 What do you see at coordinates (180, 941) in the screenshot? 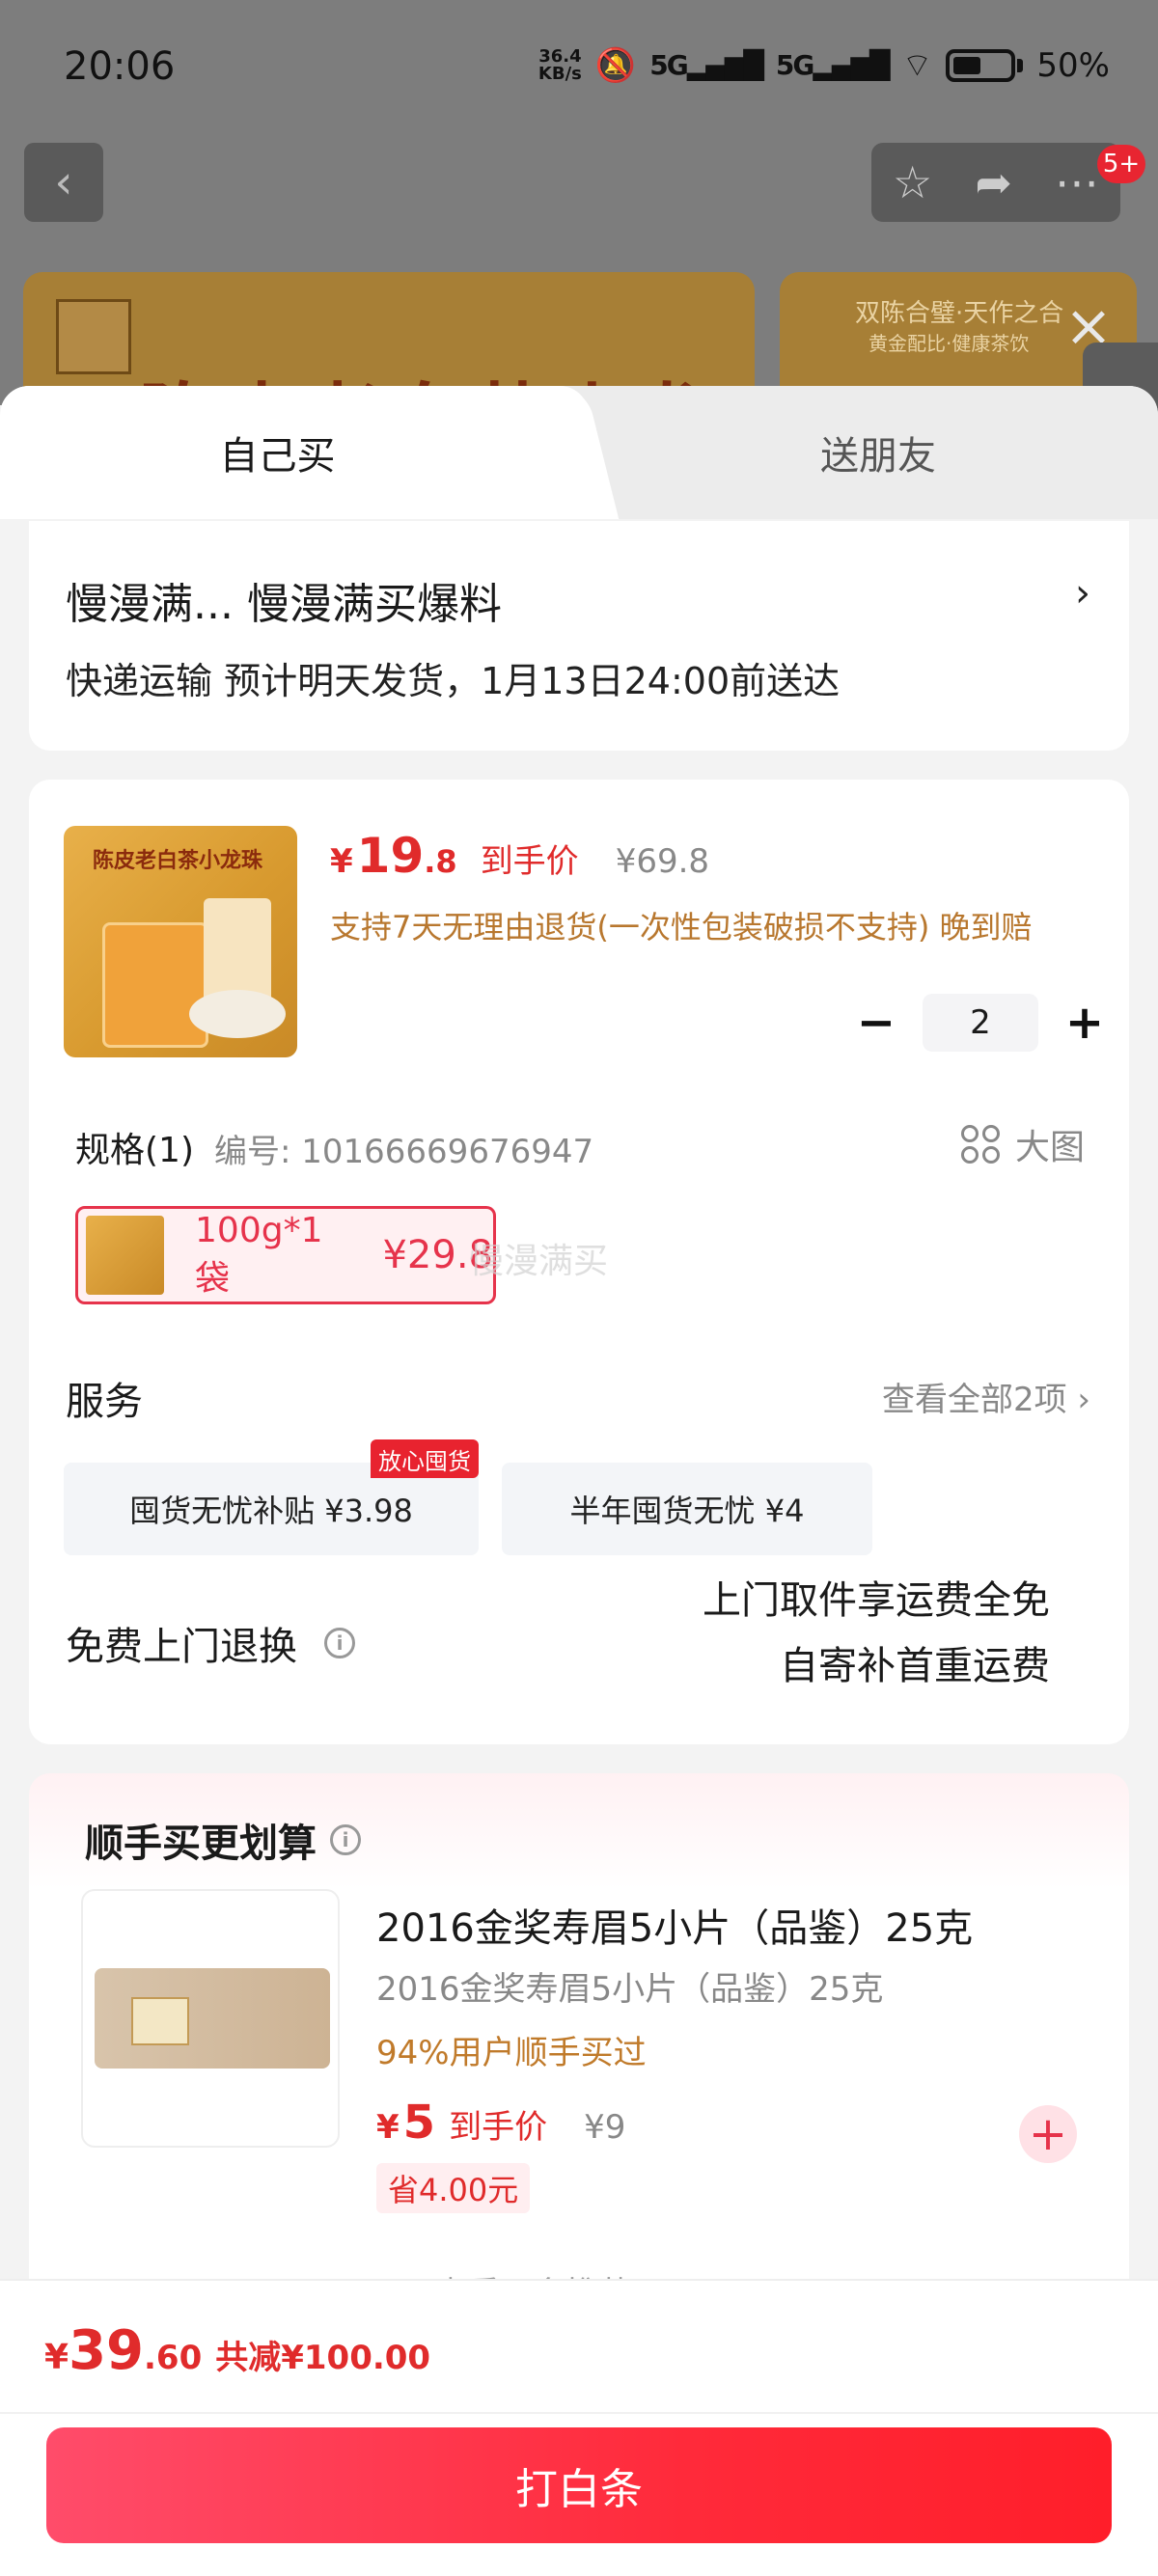
I see `product-image: 陈皮老白茶小龙珠` at bounding box center [180, 941].